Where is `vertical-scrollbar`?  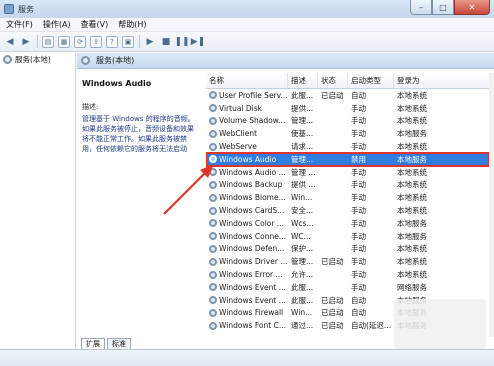 vertical-scrollbar is located at coordinates (491, 205).